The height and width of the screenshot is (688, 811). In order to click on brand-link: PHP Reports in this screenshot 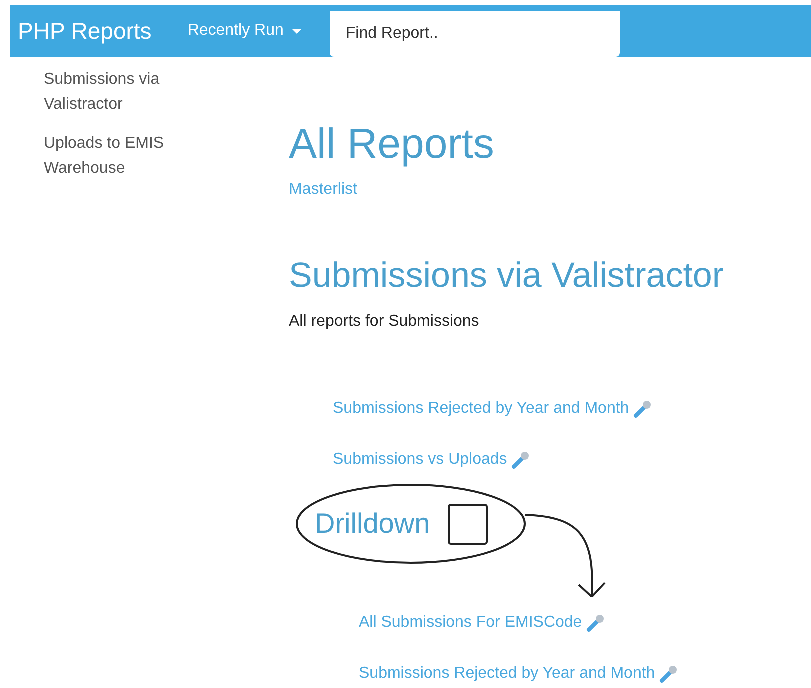, I will do `click(94, 31)`.